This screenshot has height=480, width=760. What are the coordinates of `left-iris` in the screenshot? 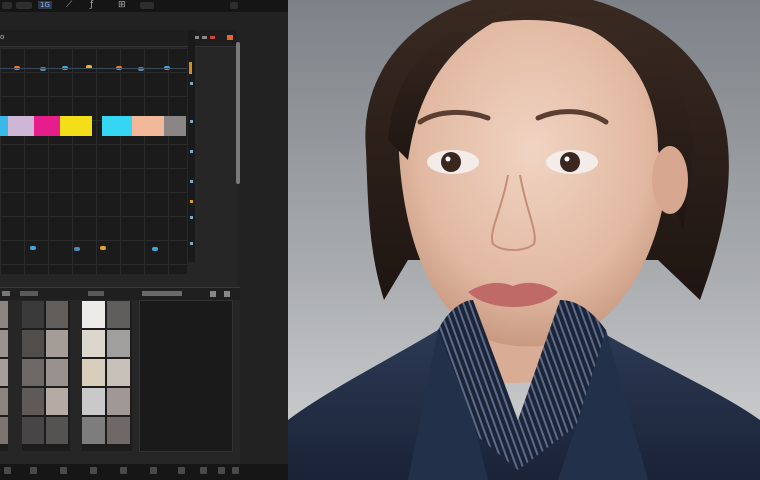 It's located at (451, 162).